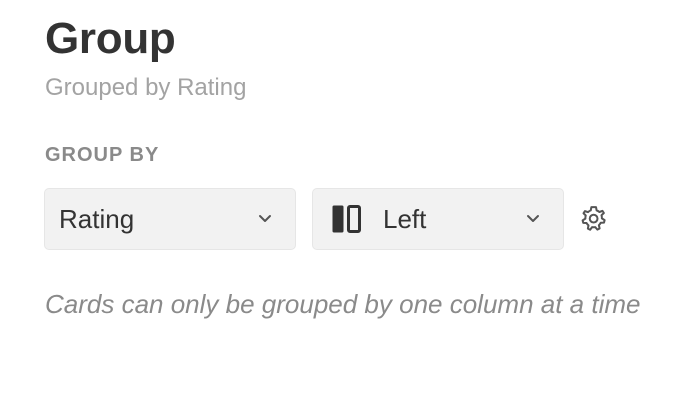 This screenshot has width=690, height=410. What do you see at coordinates (594, 219) in the screenshot?
I see `gear-icon` at bounding box center [594, 219].